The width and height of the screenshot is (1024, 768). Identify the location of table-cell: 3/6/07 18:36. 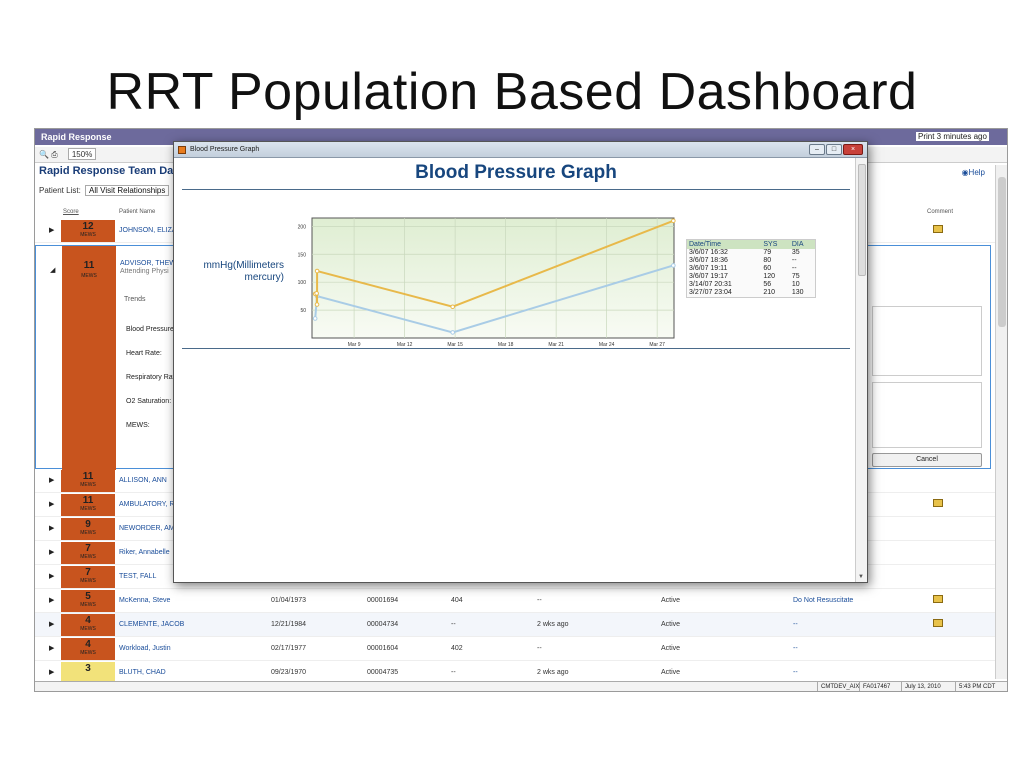
(708, 260).